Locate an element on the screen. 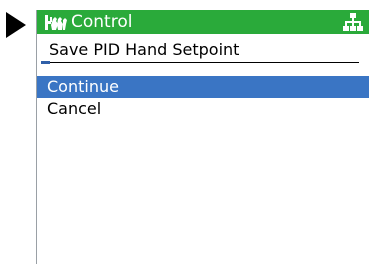  progress-fill is located at coordinates (45, 62).